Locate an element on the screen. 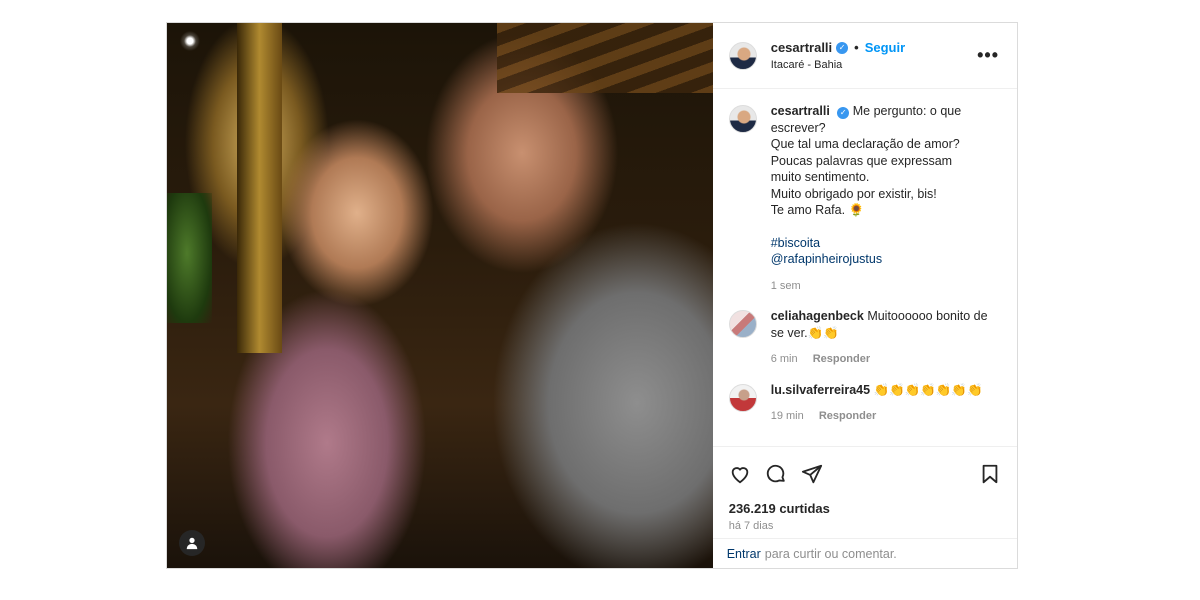 This screenshot has height=600, width=1200. add-comment-text: para curtir ou comentar. is located at coordinates (830, 553).